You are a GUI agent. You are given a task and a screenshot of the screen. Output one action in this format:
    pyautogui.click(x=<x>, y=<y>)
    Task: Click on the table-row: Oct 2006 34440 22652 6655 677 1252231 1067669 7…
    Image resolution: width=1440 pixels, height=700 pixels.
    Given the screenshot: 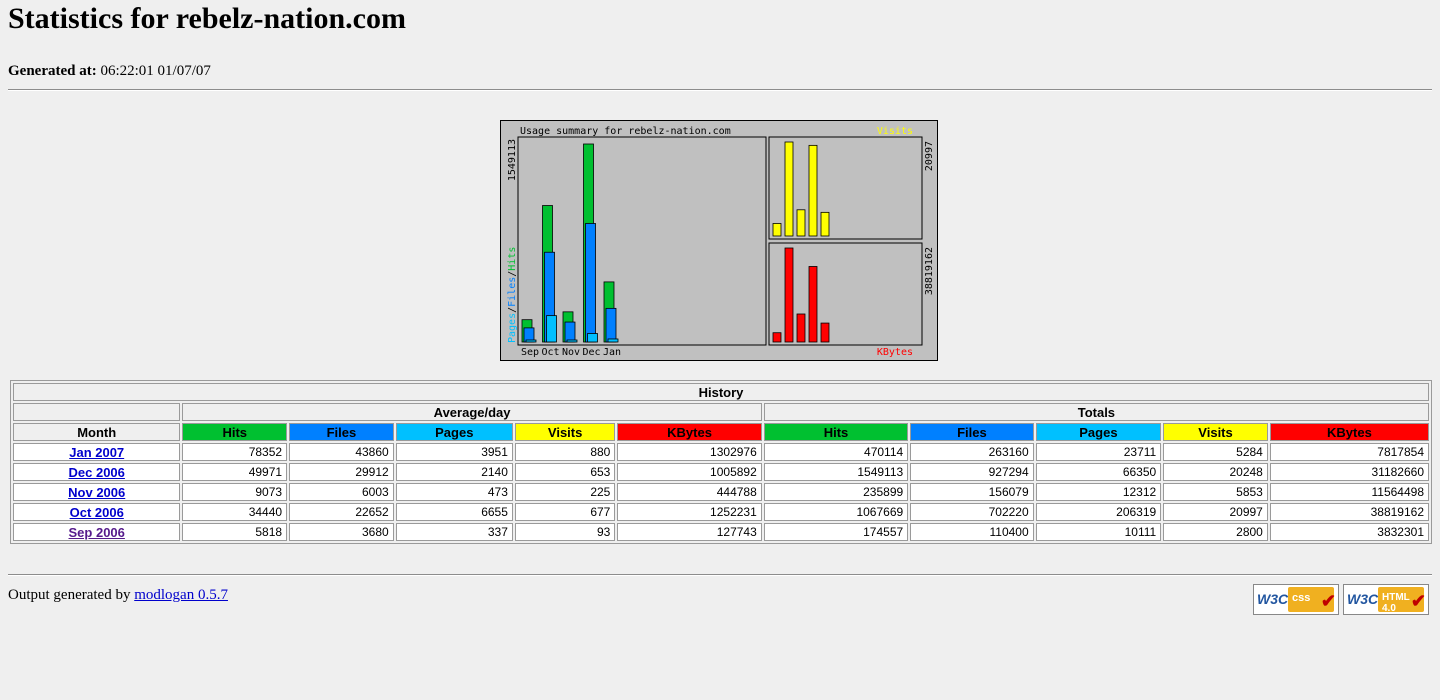 What is the action you would take?
    pyautogui.click(x=721, y=512)
    